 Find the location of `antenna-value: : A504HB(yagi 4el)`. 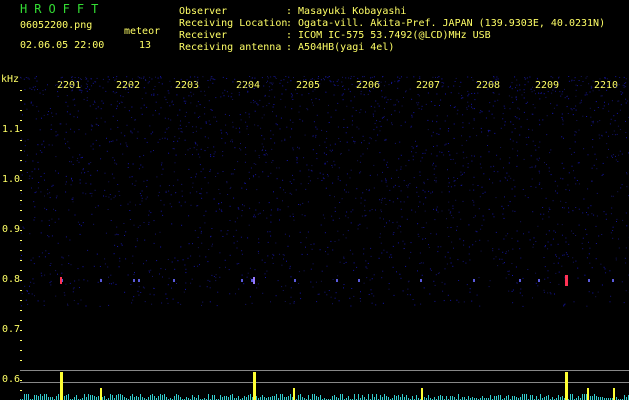

antenna-value: : A504HB(yagi 4el) is located at coordinates (340, 47).